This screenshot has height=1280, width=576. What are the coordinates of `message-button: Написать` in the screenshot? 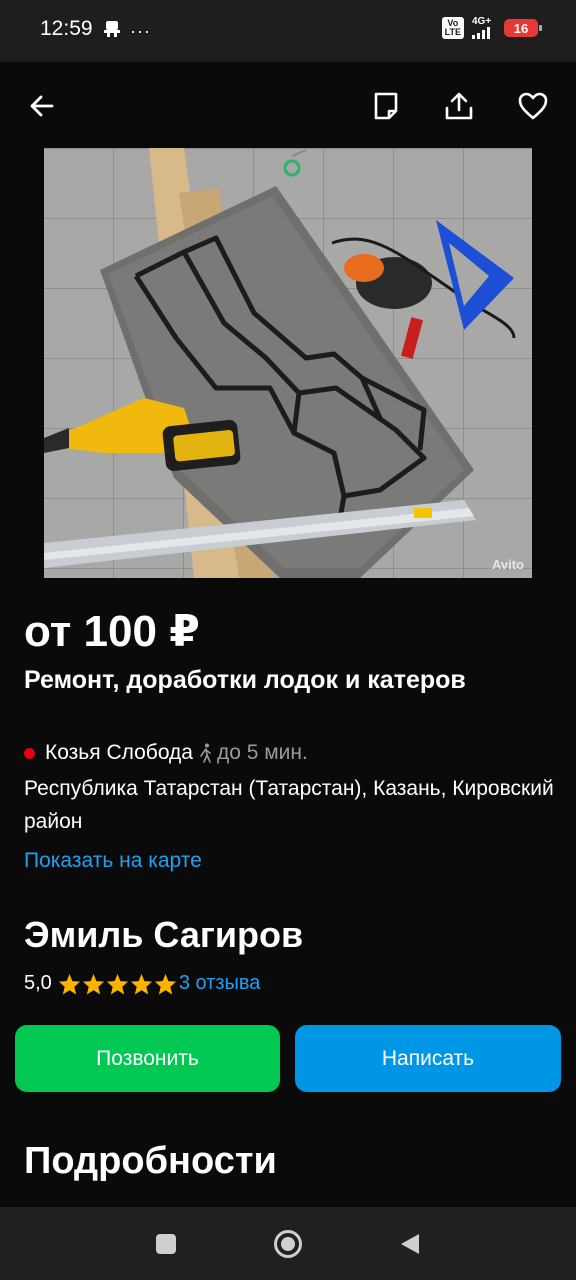 It's located at (428, 1058).